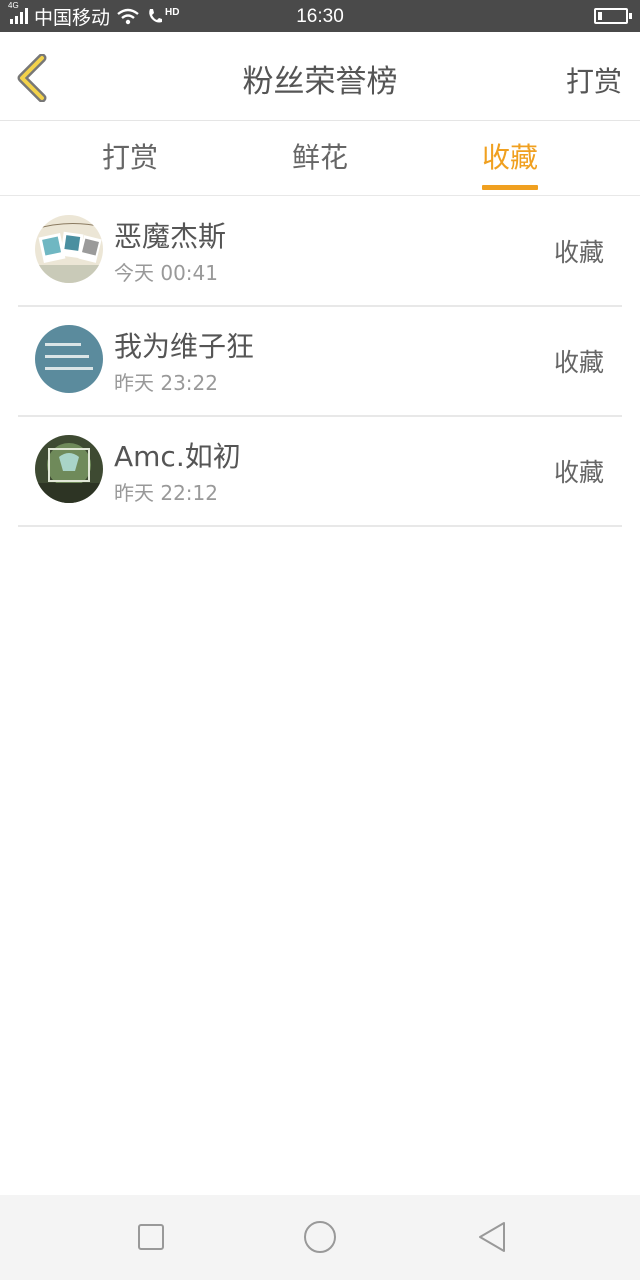 The width and height of the screenshot is (640, 1280). What do you see at coordinates (130, 158) in the screenshot?
I see `tab-reward: 打赏` at bounding box center [130, 158].